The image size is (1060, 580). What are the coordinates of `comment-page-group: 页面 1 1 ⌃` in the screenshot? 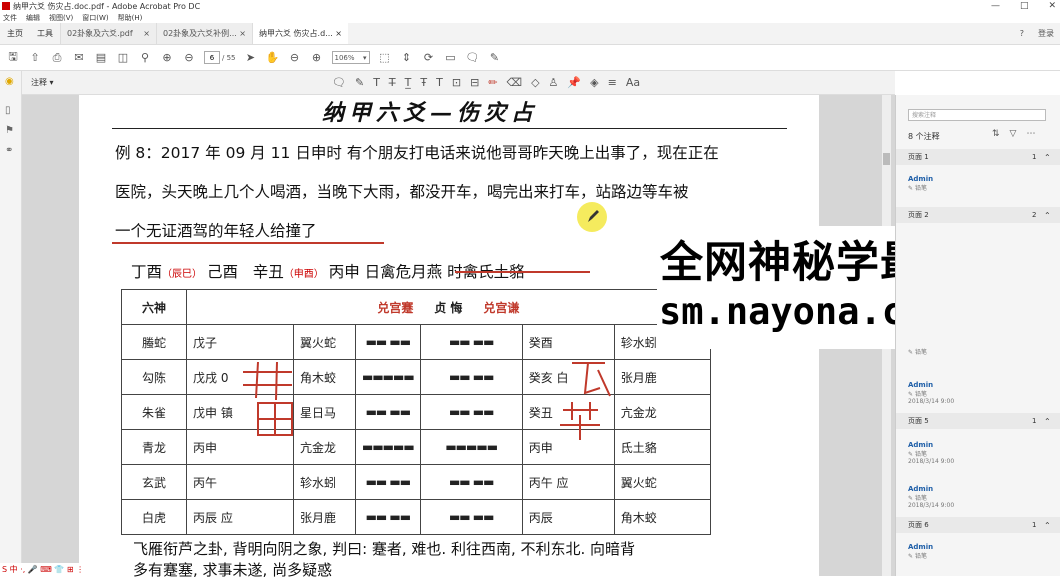 It's located at (978, 157).